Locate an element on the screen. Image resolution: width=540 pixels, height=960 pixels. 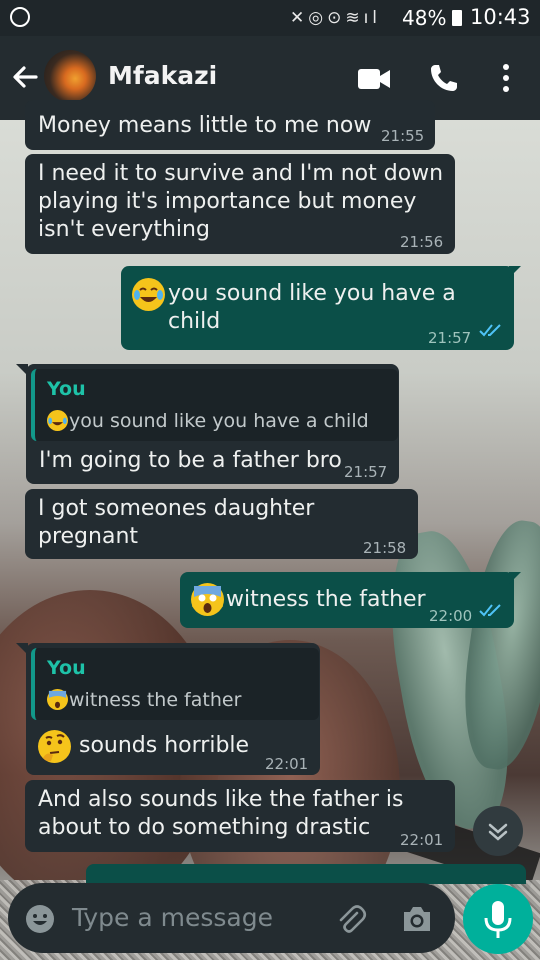
video-call-icon is located at coordinates (374, 79).